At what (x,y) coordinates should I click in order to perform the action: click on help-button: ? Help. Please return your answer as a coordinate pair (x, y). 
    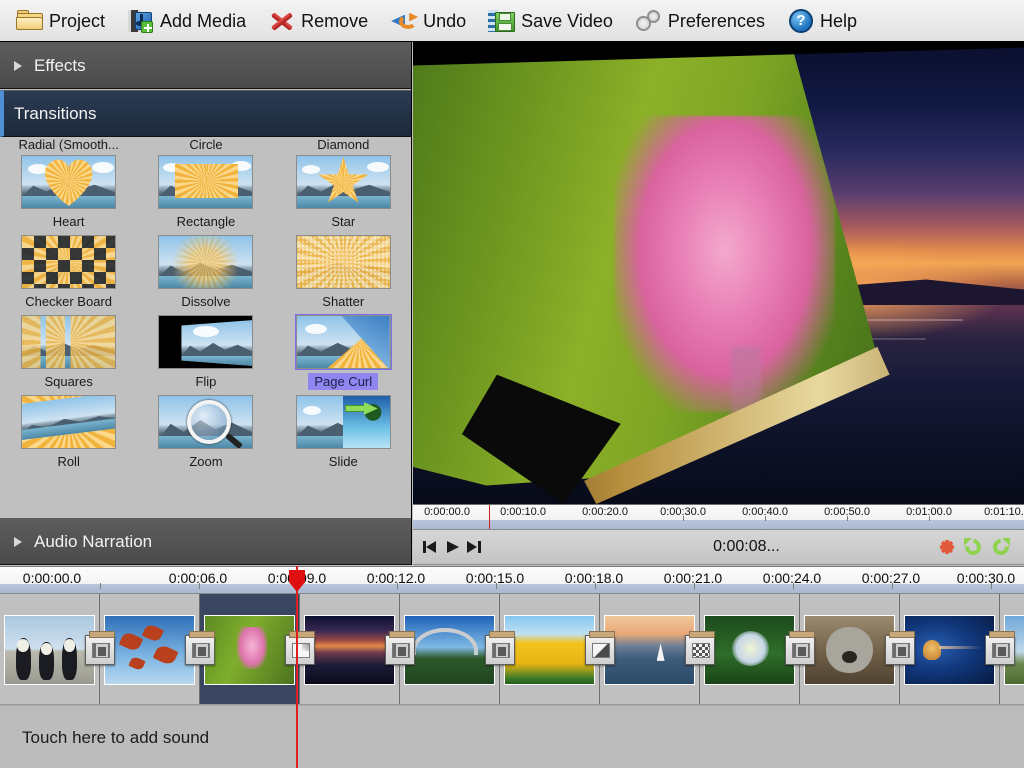
    Looking at the image, I should click on (822, 21).